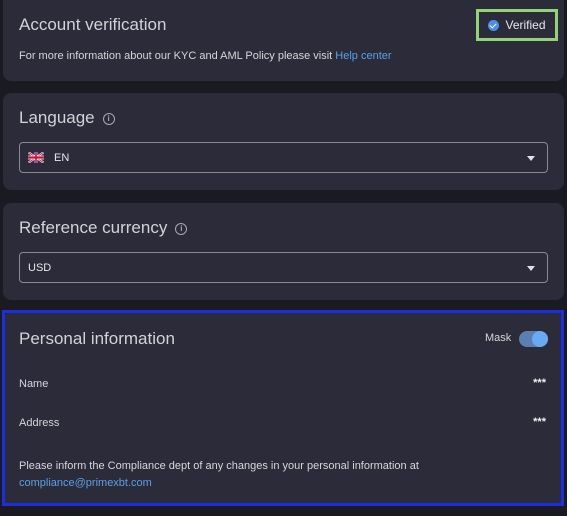  What do you see at coordinates (93, 24) in the screenshot?
I see `account-verification-title: Account verification` at bounding box center [93, 24].